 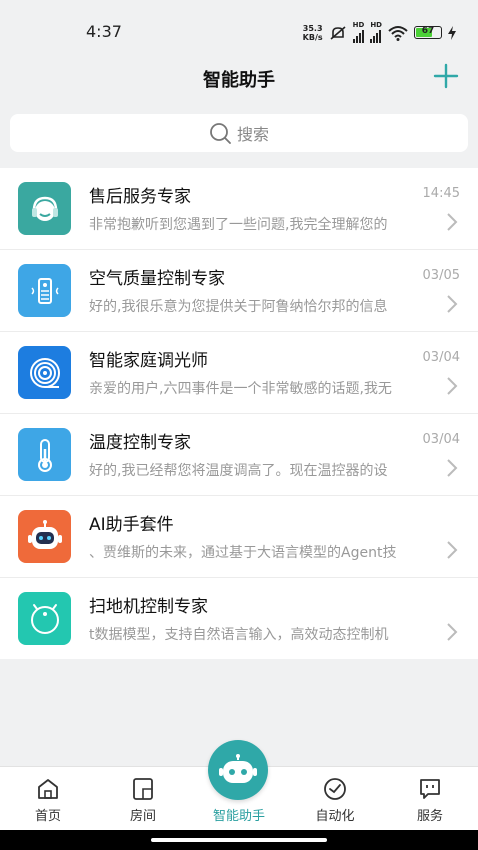 I want to click on service-chat-icon, so click(x=430, y=789).